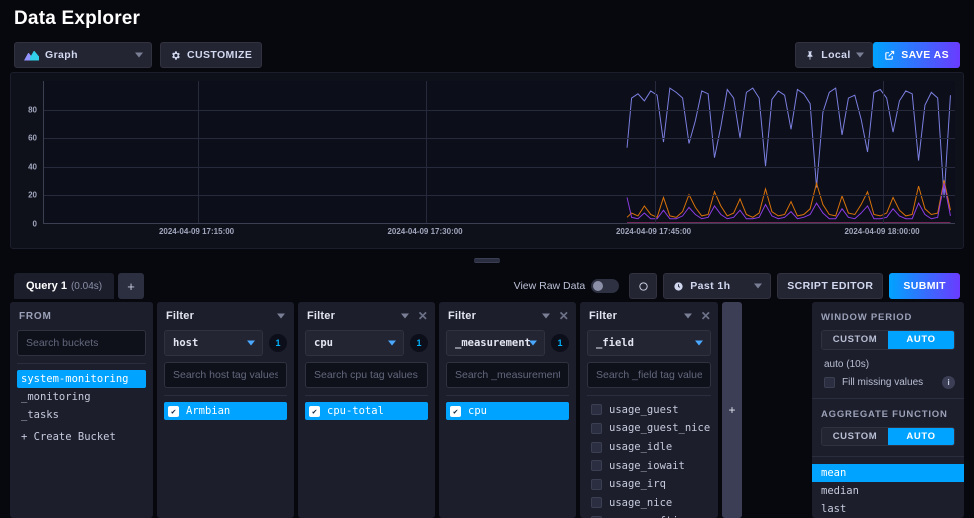 The image size is (974, 518). I want to click on tag-value-item: ✔ cpu, so click(507, 411).